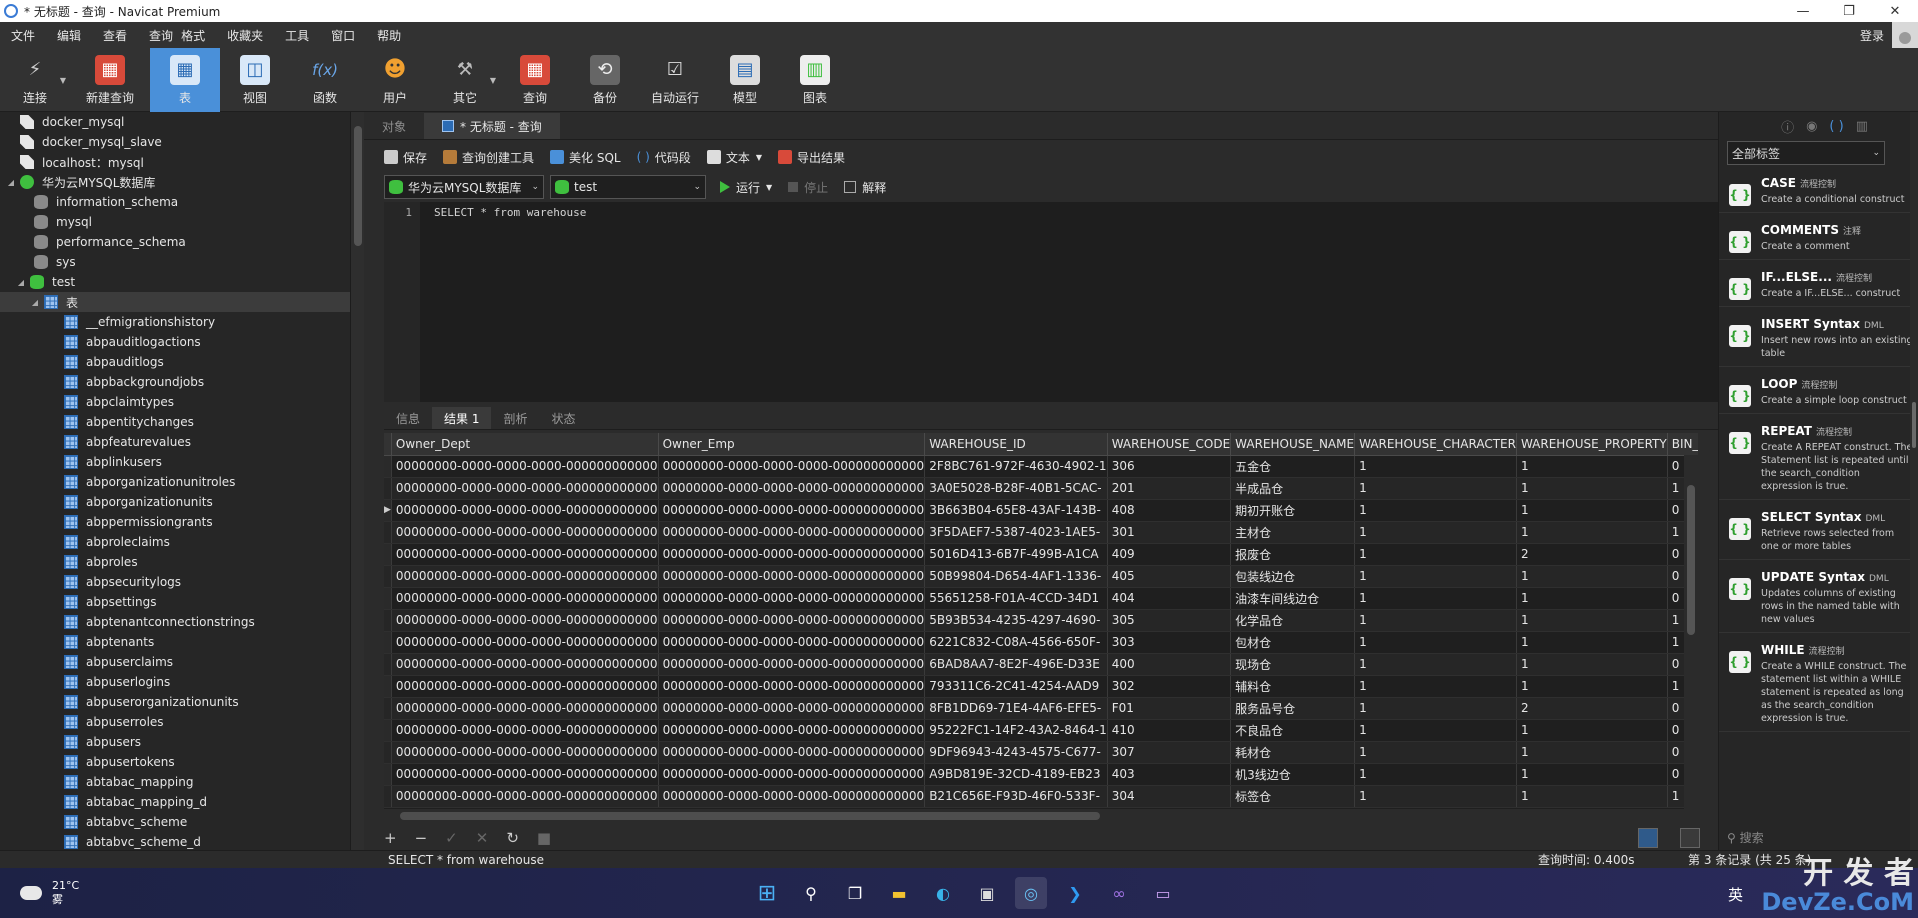 The height and width of the screenshot is (918, 1918). What do you see at coordinates (1169, 598) in the screenshot?
I see `table-cell: 404` at bounding box center [1169, 598].